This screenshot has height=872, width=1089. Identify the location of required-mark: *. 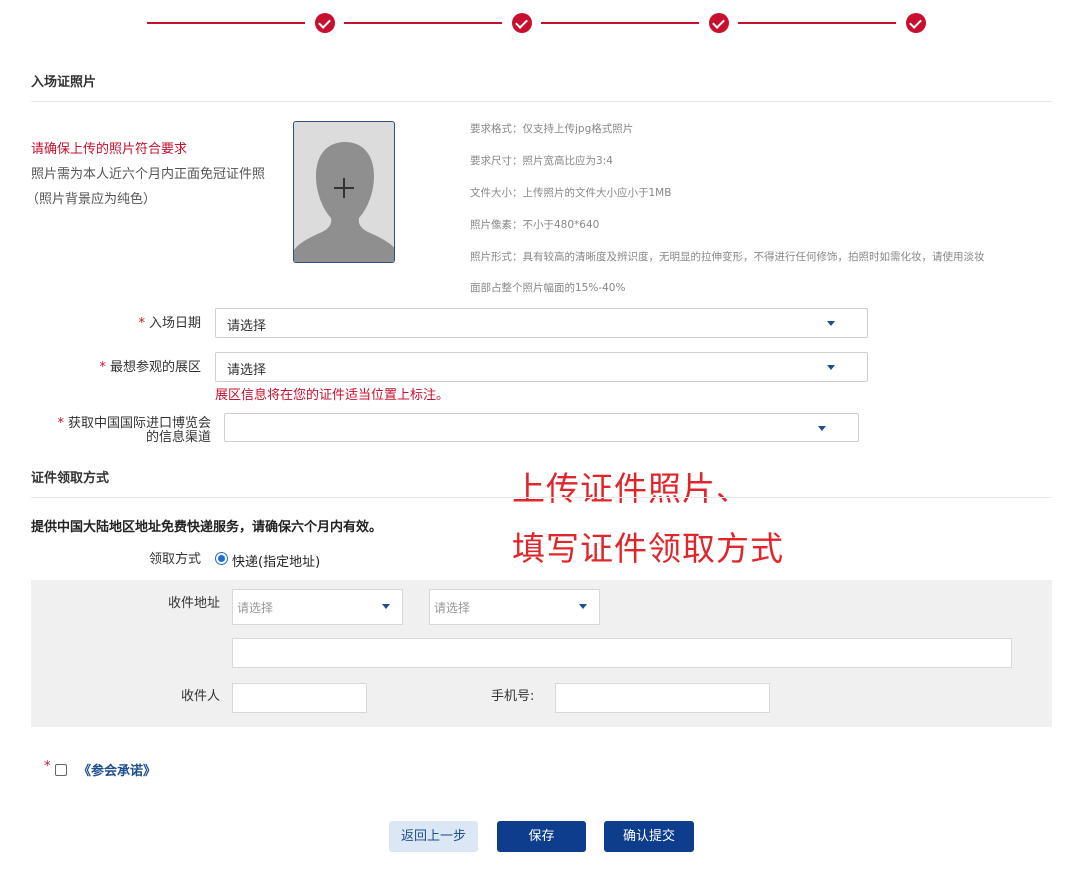
(47, 766).